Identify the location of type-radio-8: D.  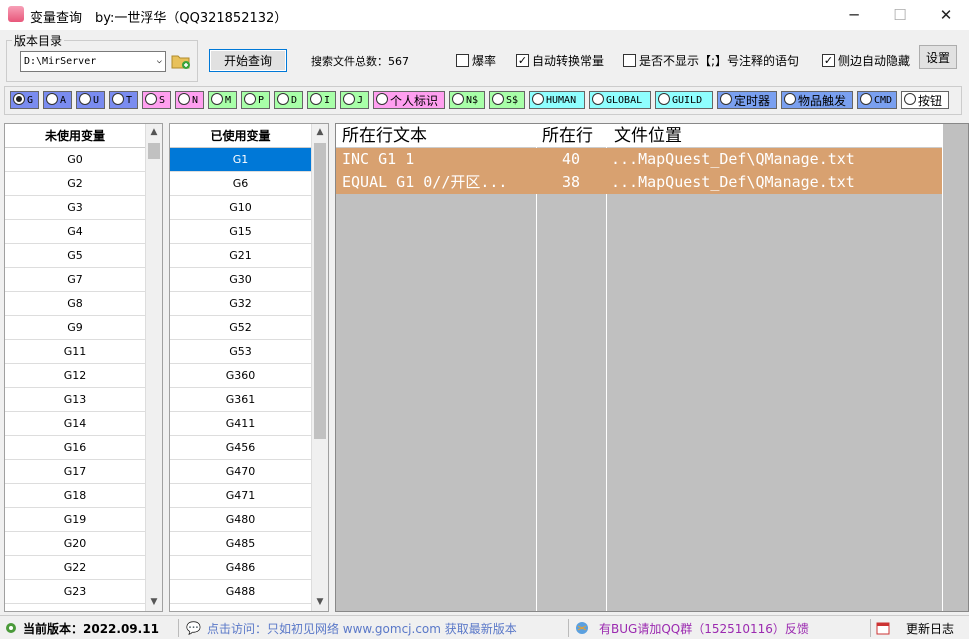
(288, 100).